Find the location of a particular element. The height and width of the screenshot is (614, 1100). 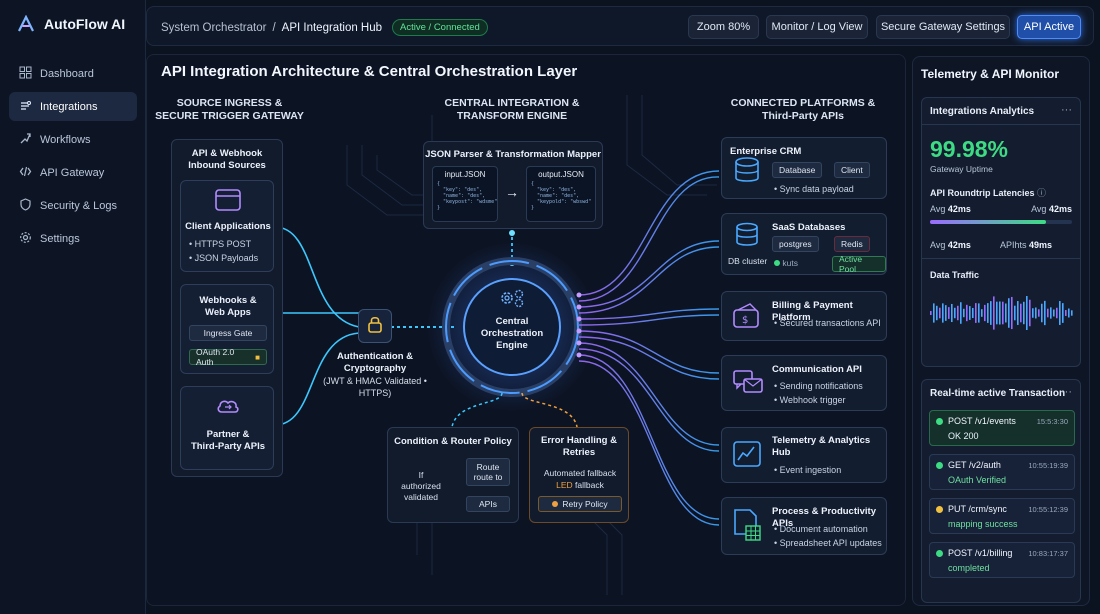

transaction-method: POST /v1/billing is located at coordinates (980, 553).